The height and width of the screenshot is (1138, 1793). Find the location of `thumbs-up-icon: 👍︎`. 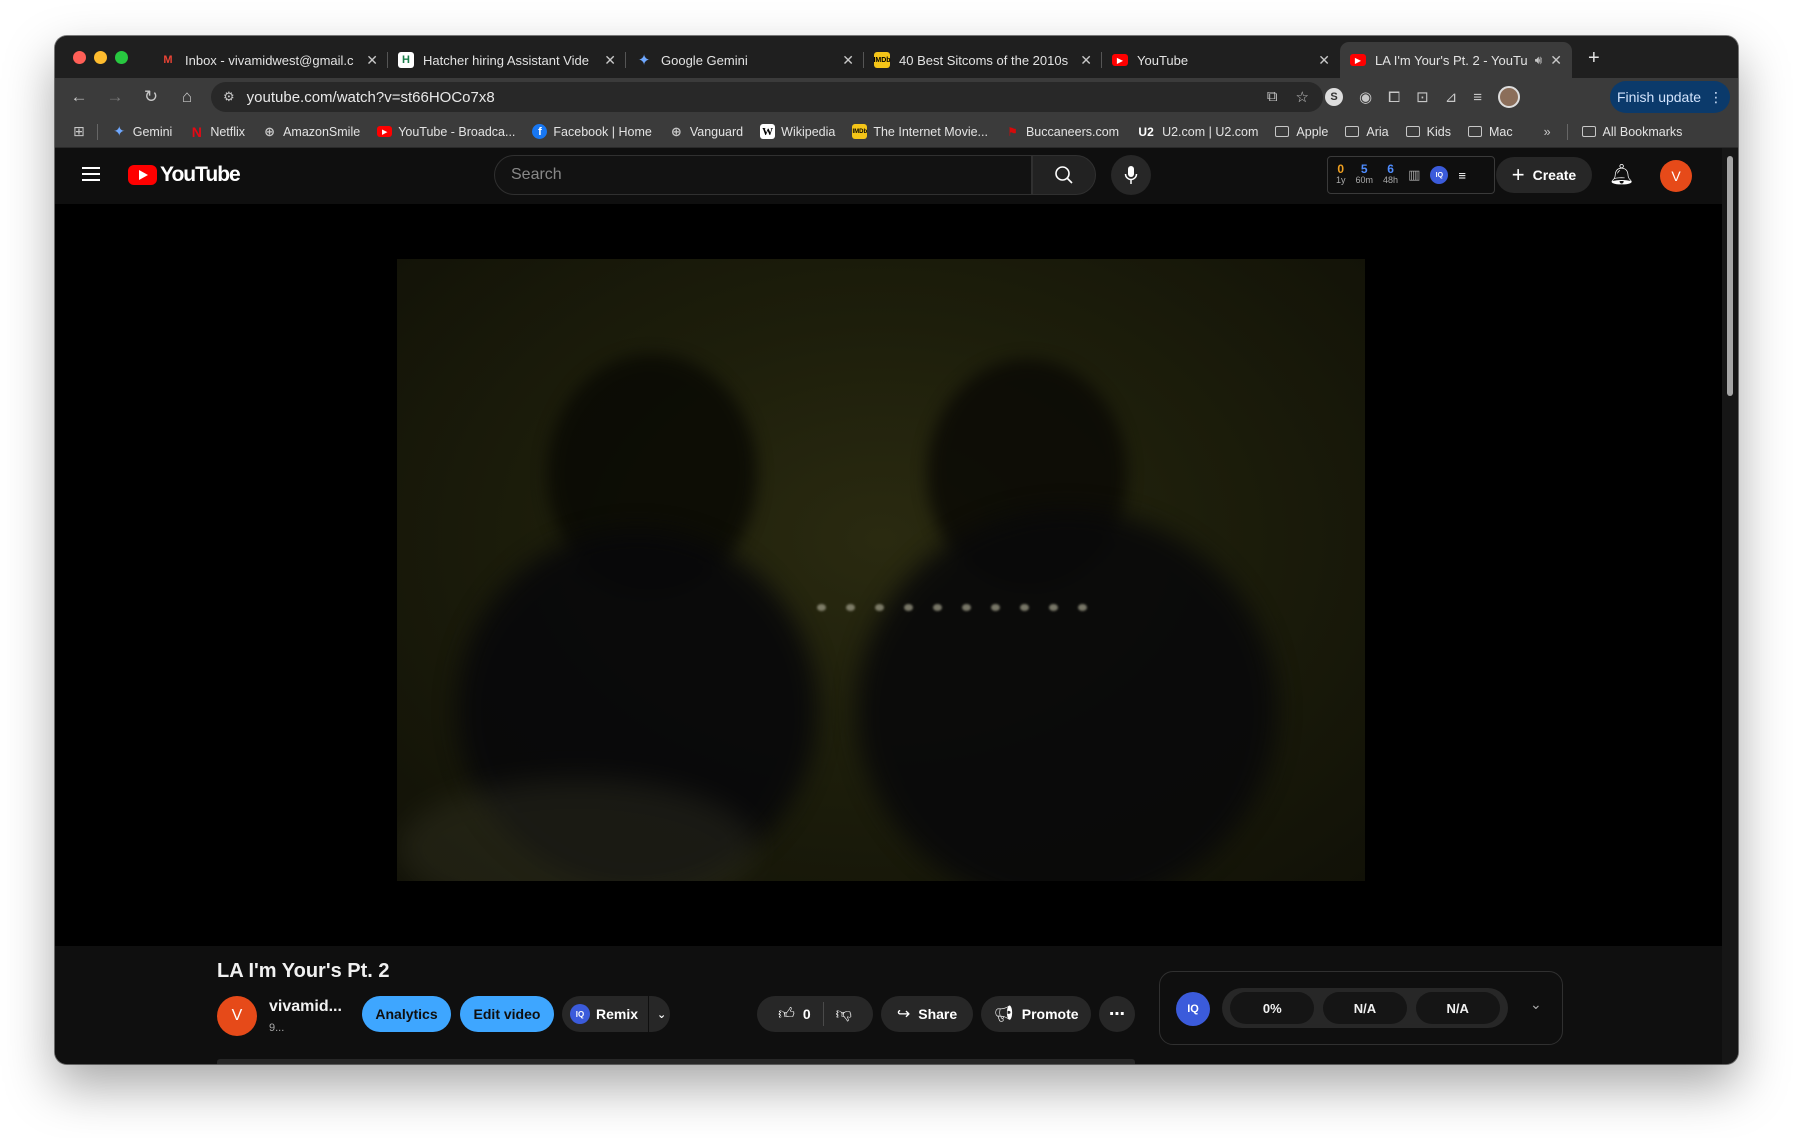

thumbs-up-icon: 👍︎ is located at coordinates (786, 1014).